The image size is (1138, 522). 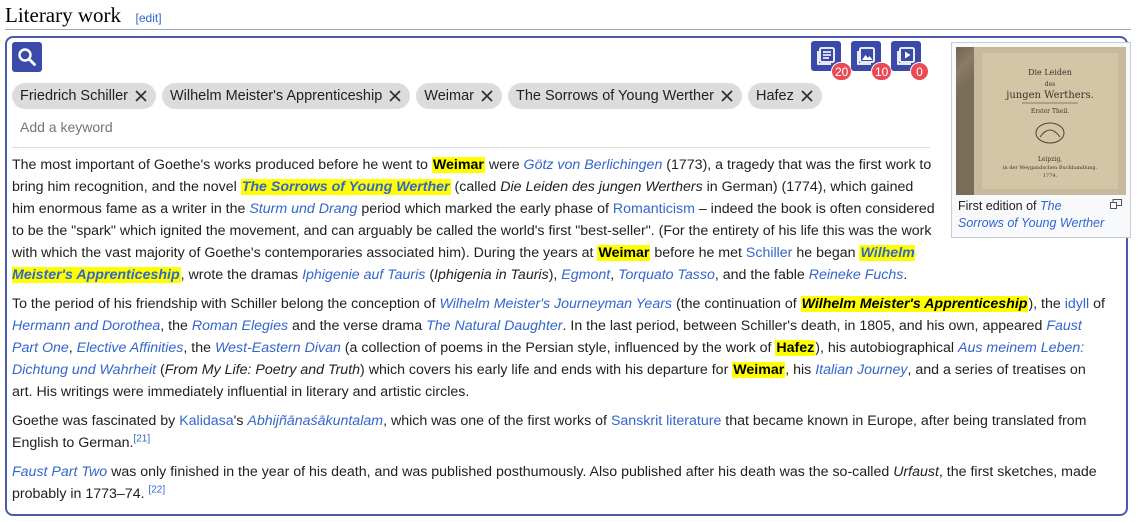 What do you see at coordinates (1077, 304) in the screenshot?
I see `article-link: idyll` at bounding box center [1077, 304].